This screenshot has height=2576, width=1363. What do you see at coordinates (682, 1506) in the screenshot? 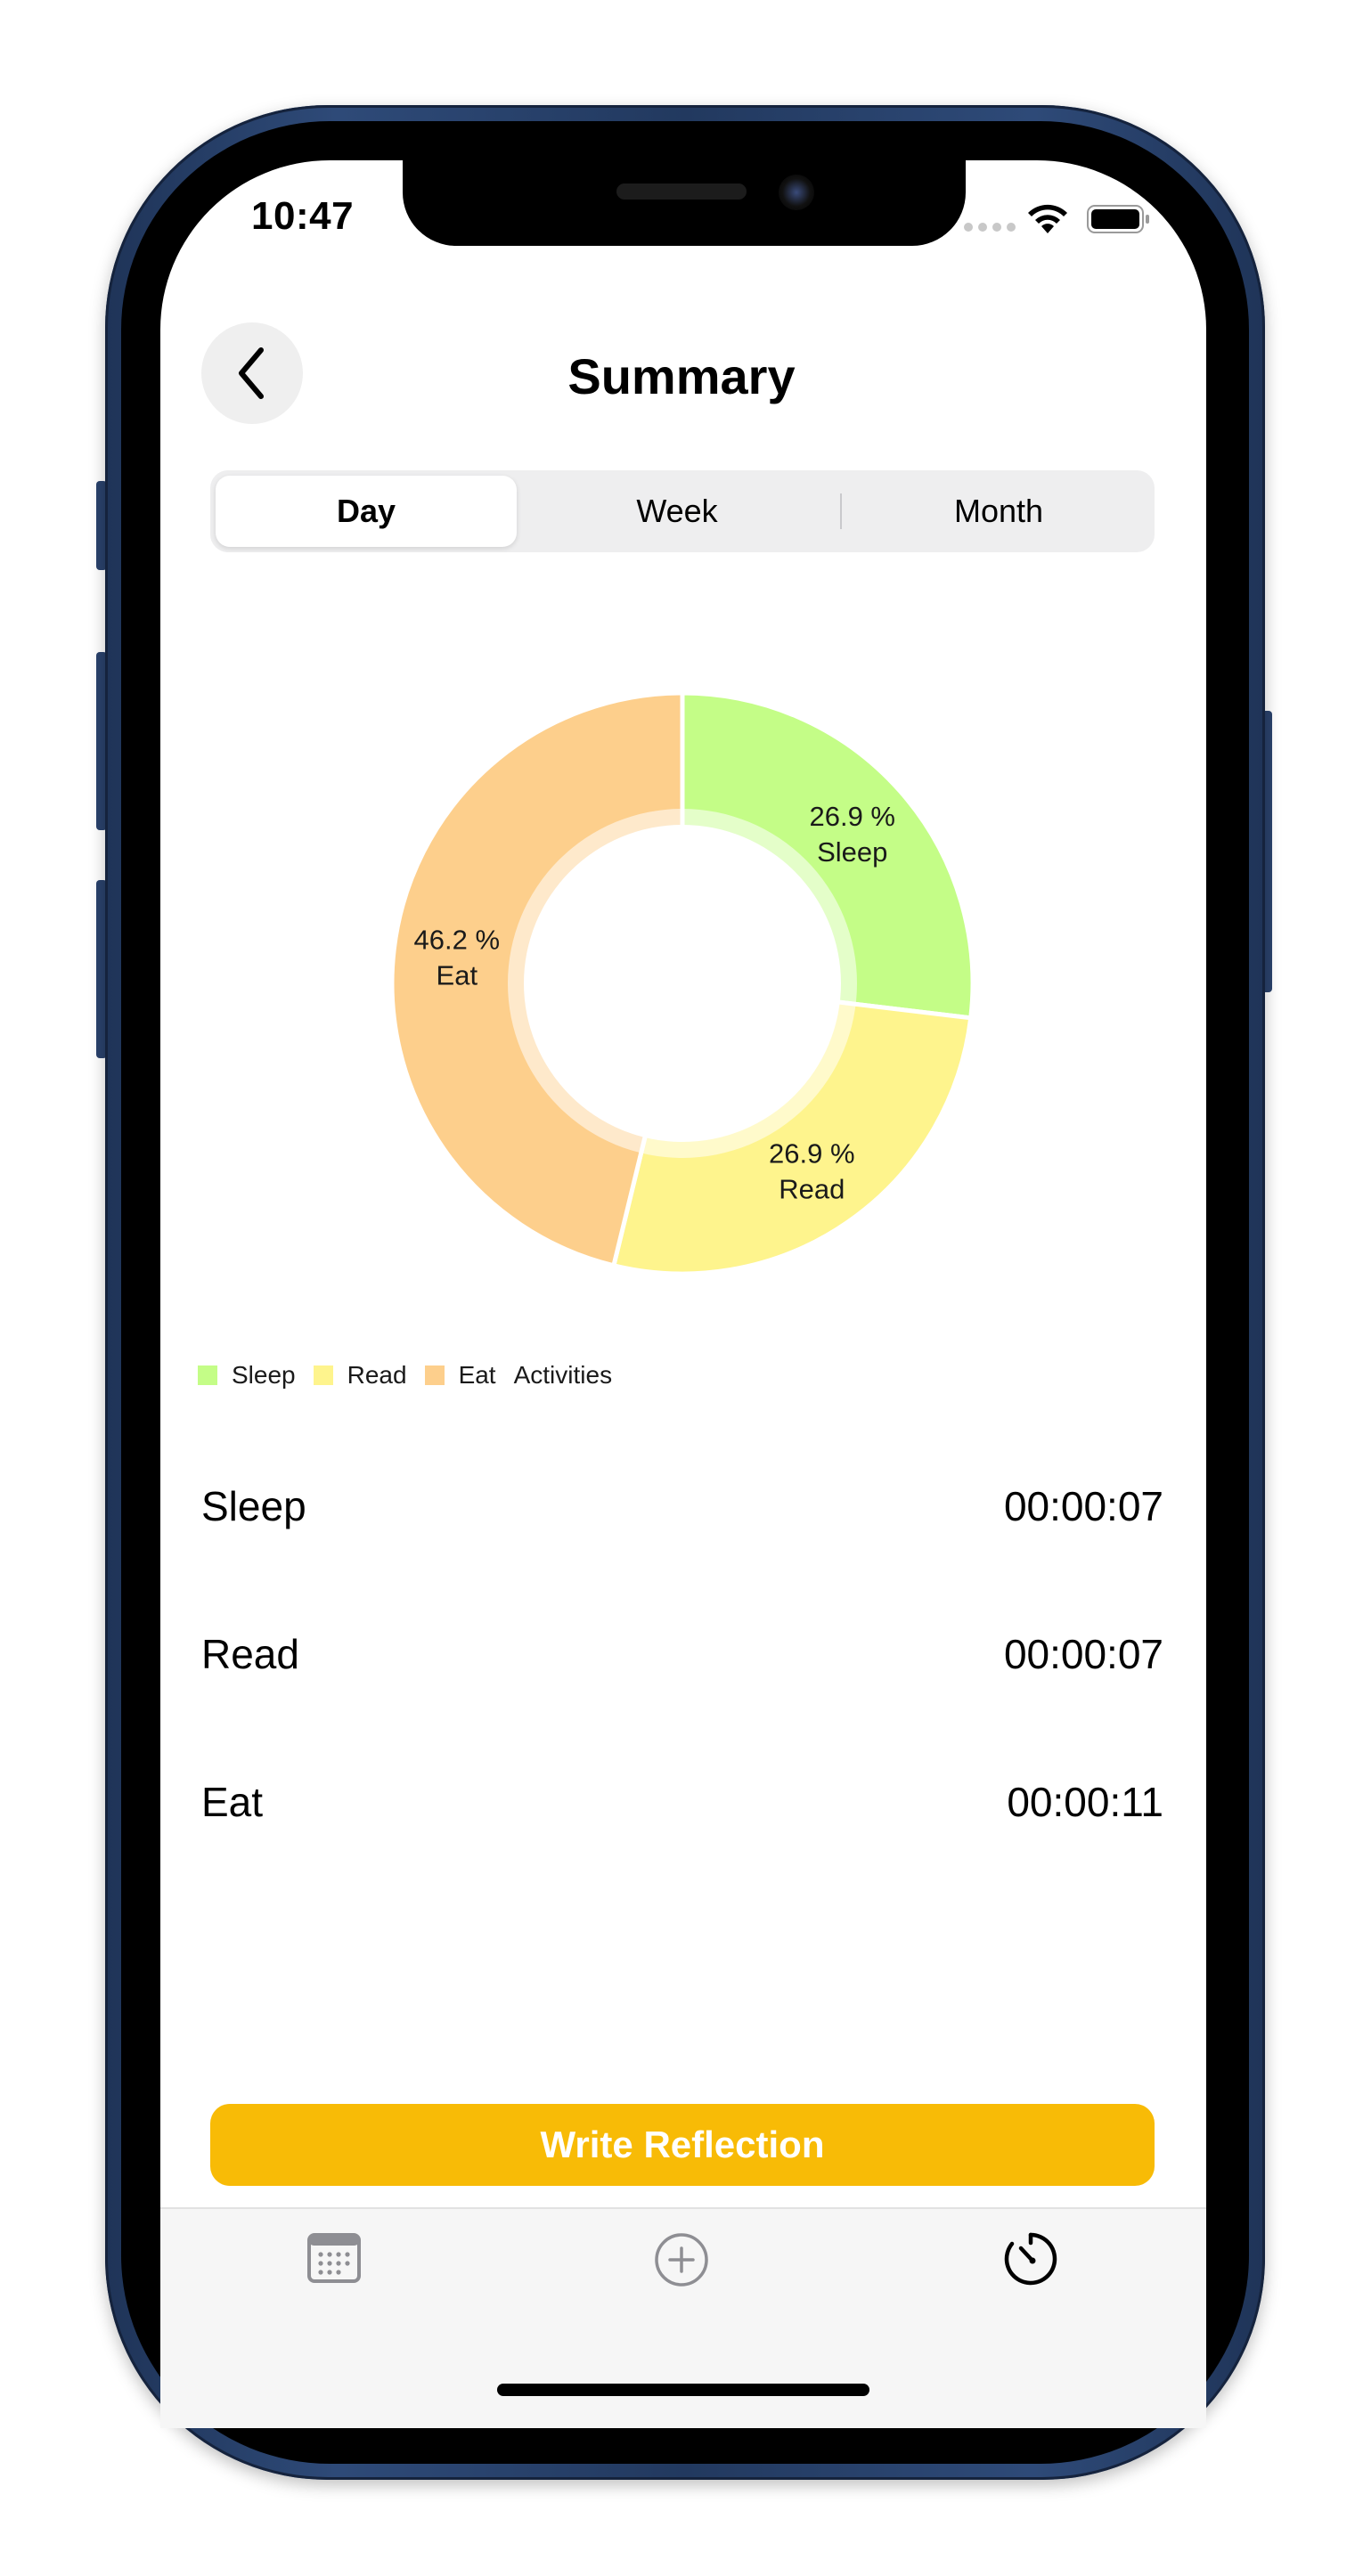
I see `activity-row-sleep: Sleep 00:00:07` at bounding box center [682, 1506].